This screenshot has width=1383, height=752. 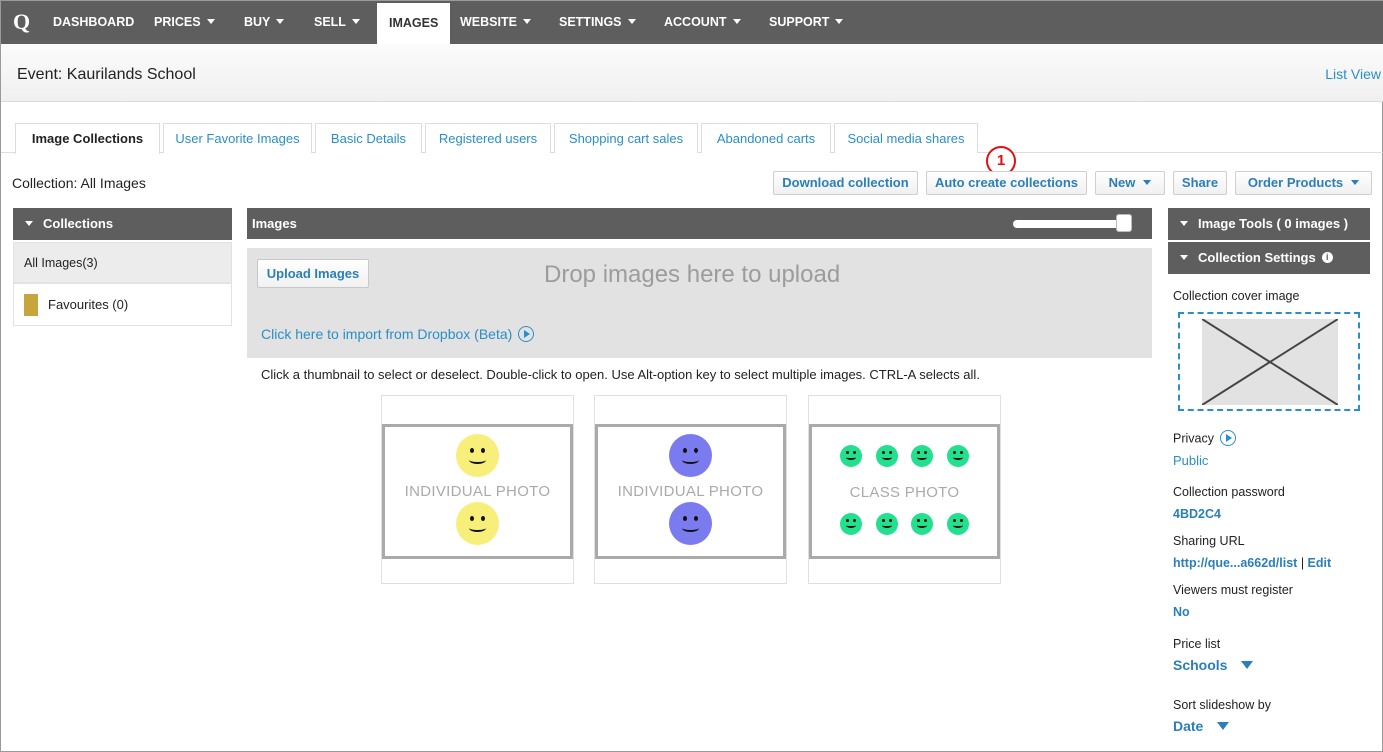 I want to click on sort-slideshow-label: Sort slideshow by, so click(x=1222, y=705).